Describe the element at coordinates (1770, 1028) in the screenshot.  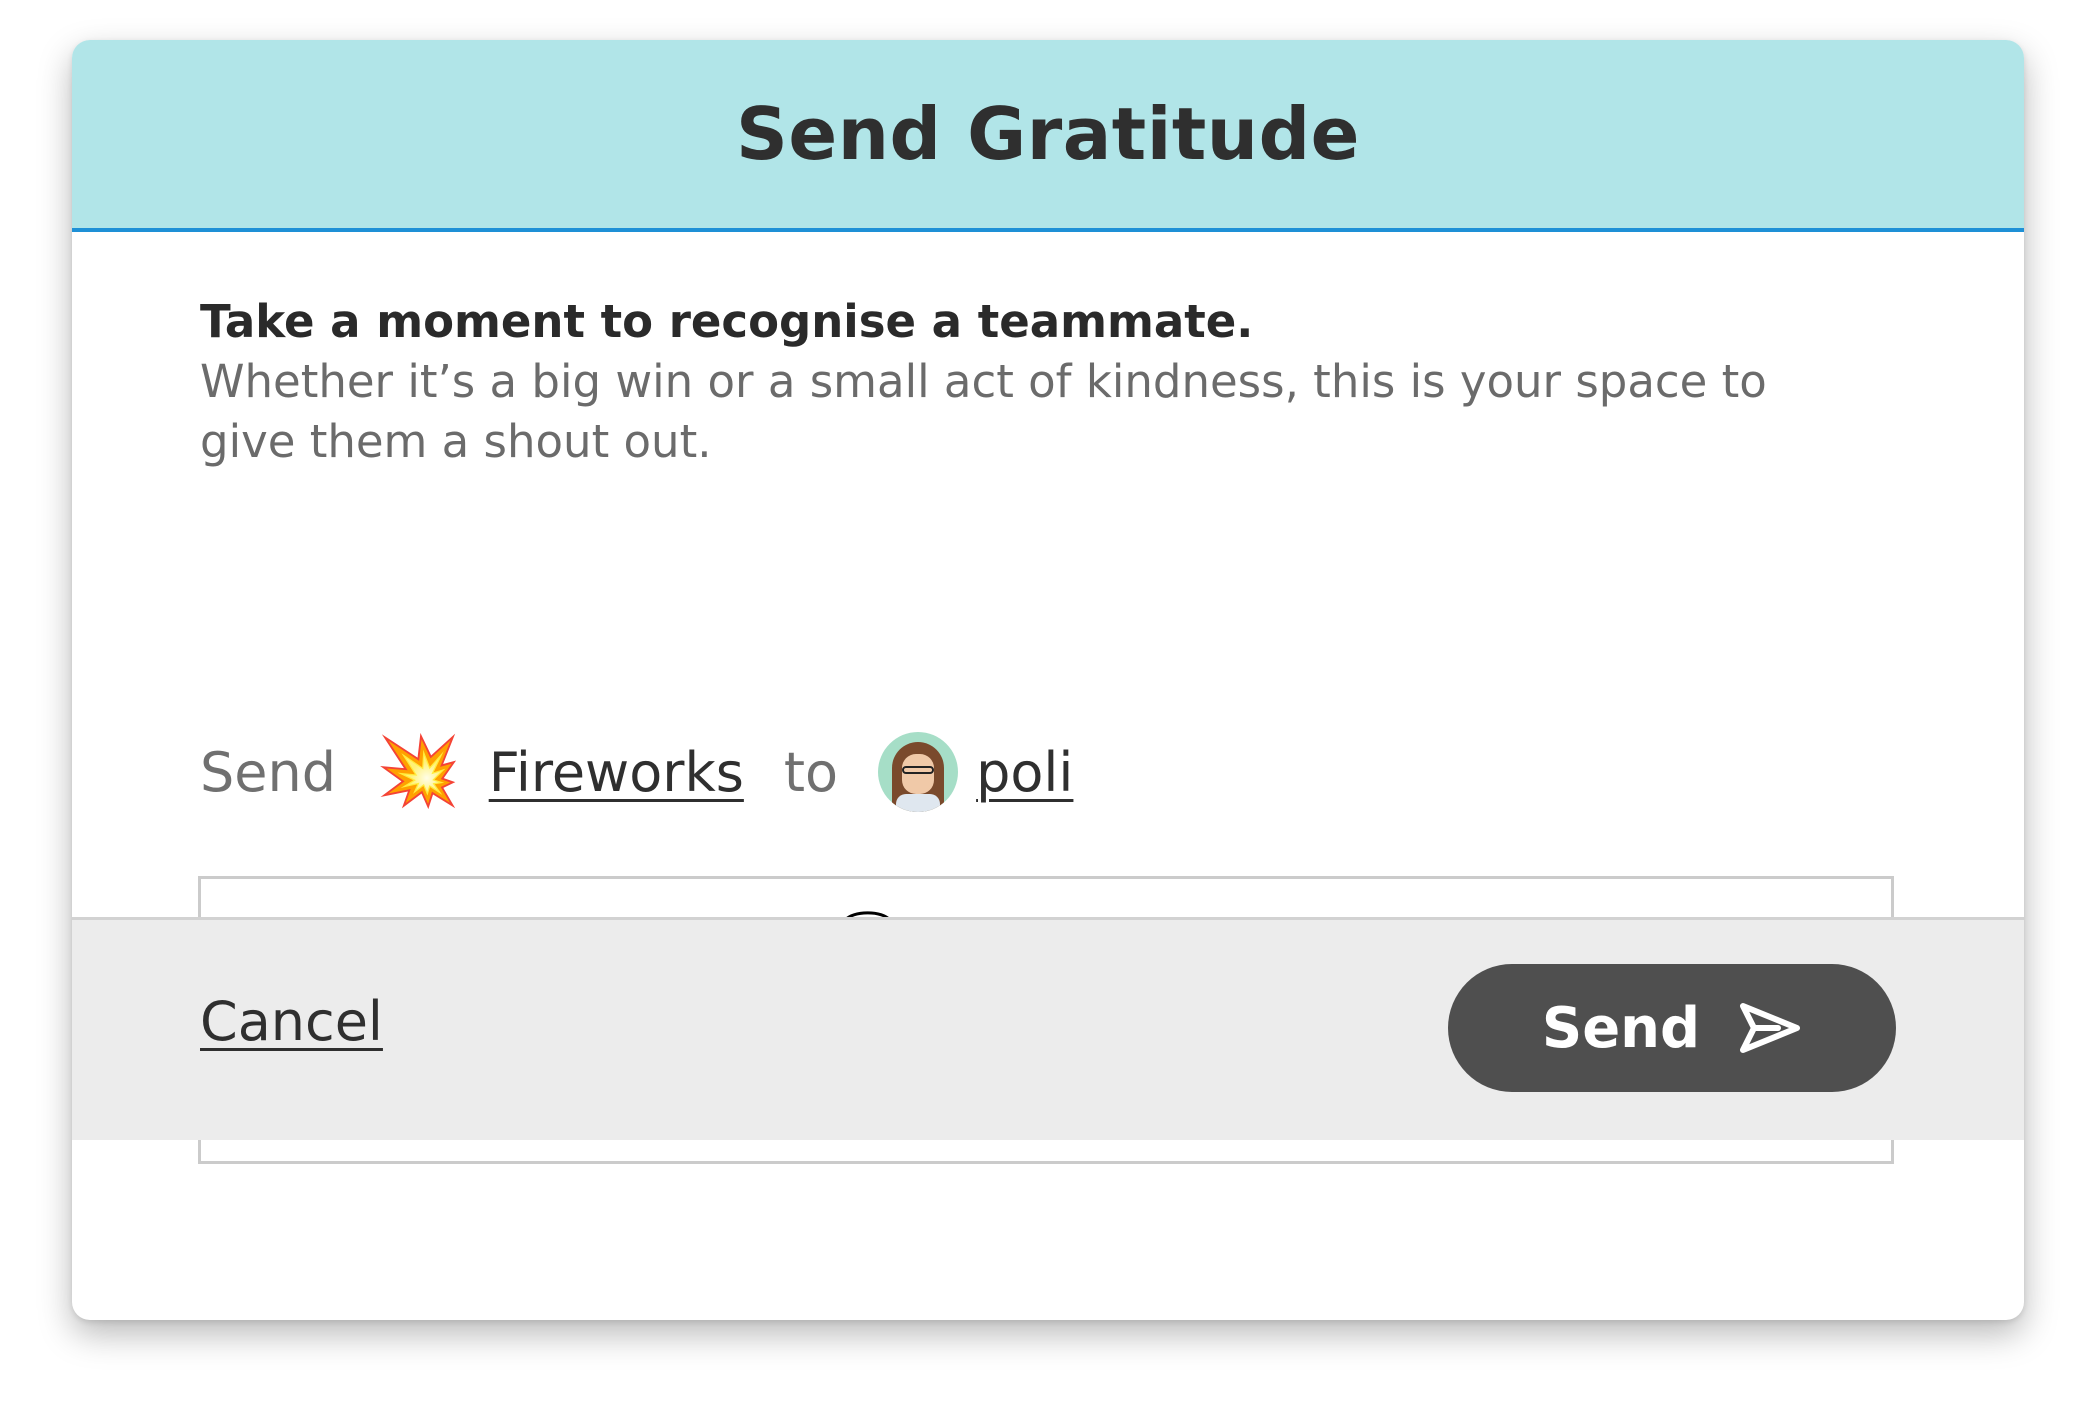
I see `paper-plane-icon` at that location.